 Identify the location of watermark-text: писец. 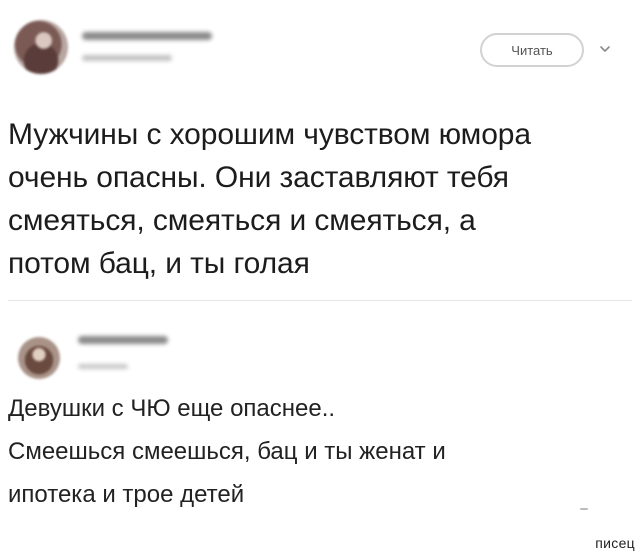
(615, 543).